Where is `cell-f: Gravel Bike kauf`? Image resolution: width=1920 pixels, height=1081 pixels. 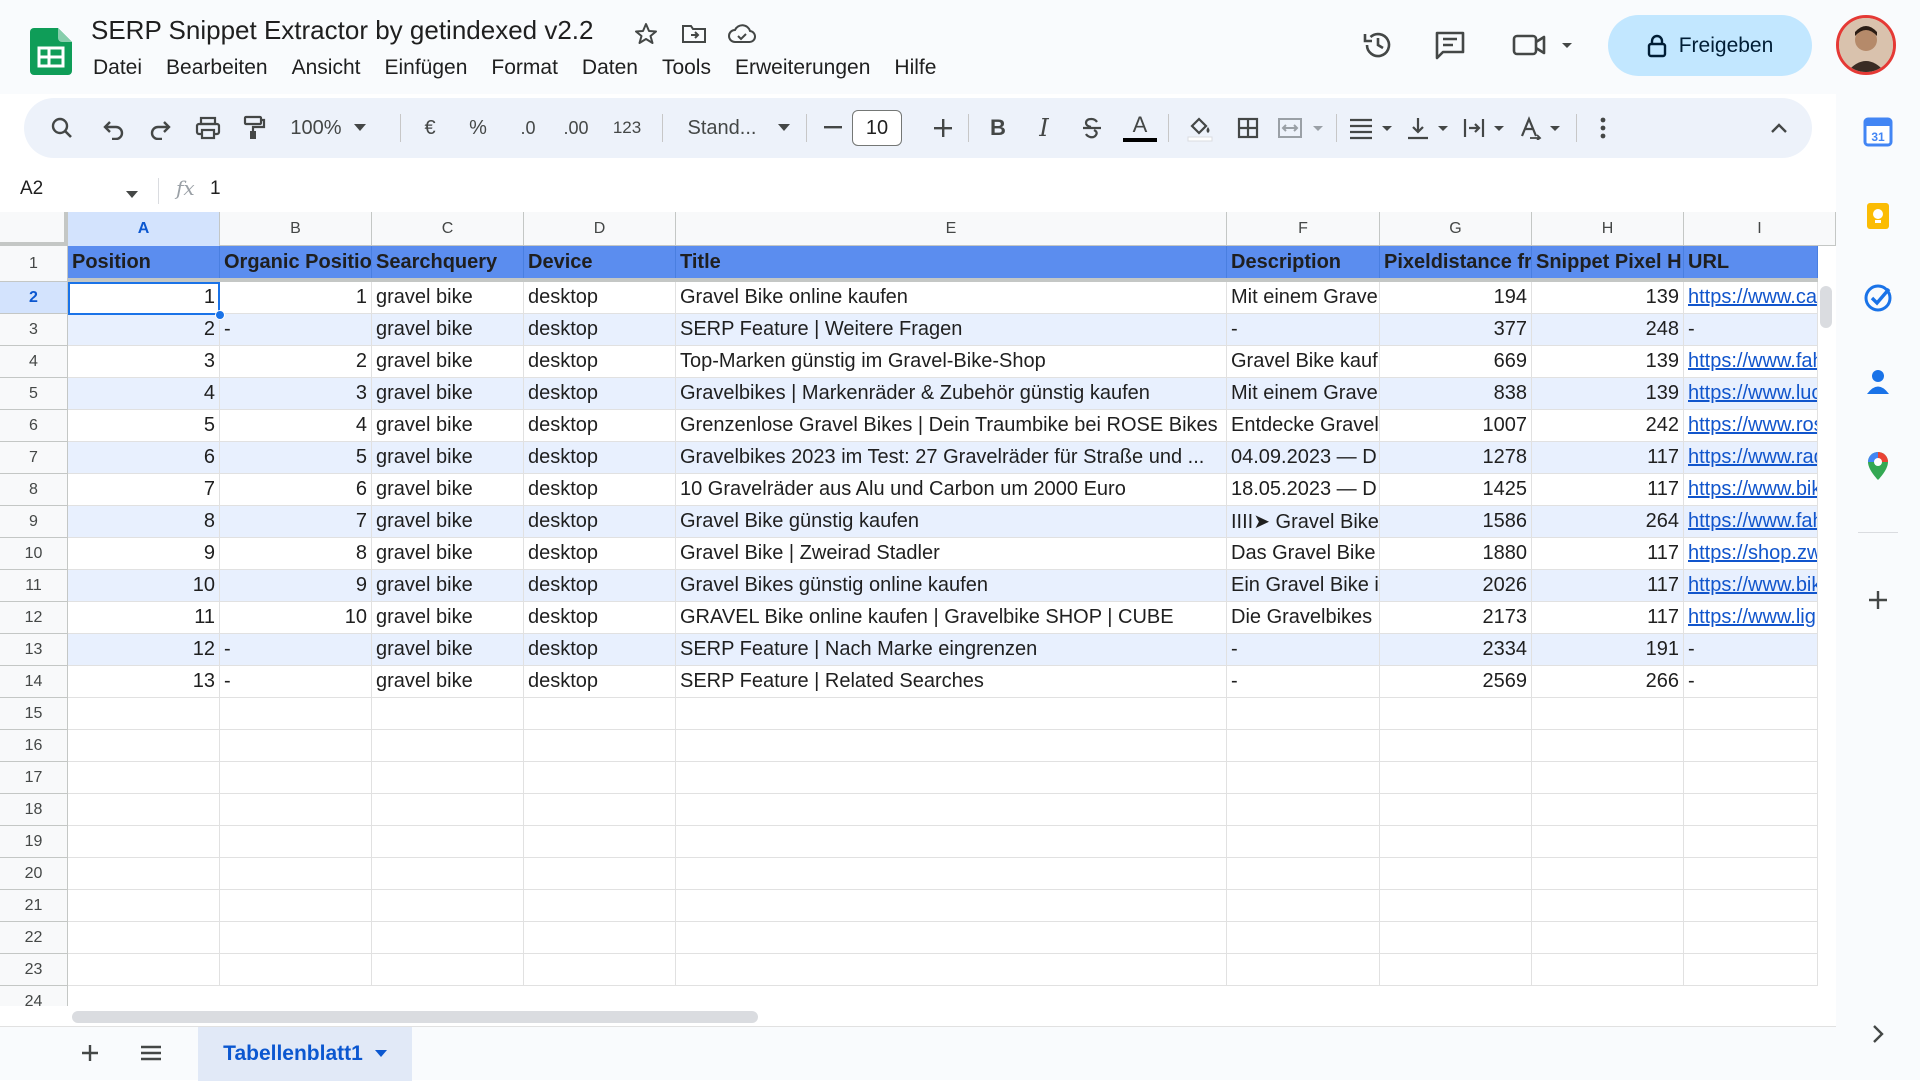
cell-f: Gravel Bike kauf is located at coordinates (1303, 361).